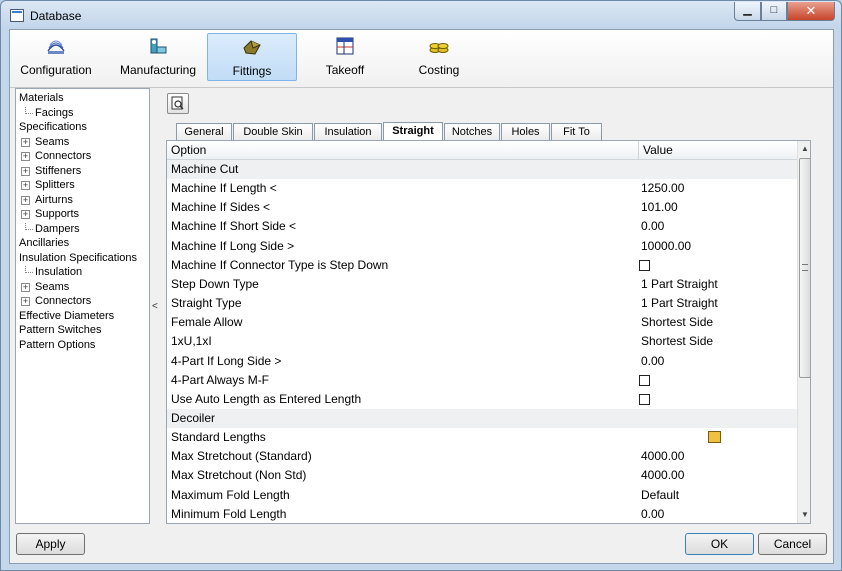  What do you see at coordinates (718, 150) in the screenshot?
I see `column-header-value: Value` at bounding box center [718, 150].